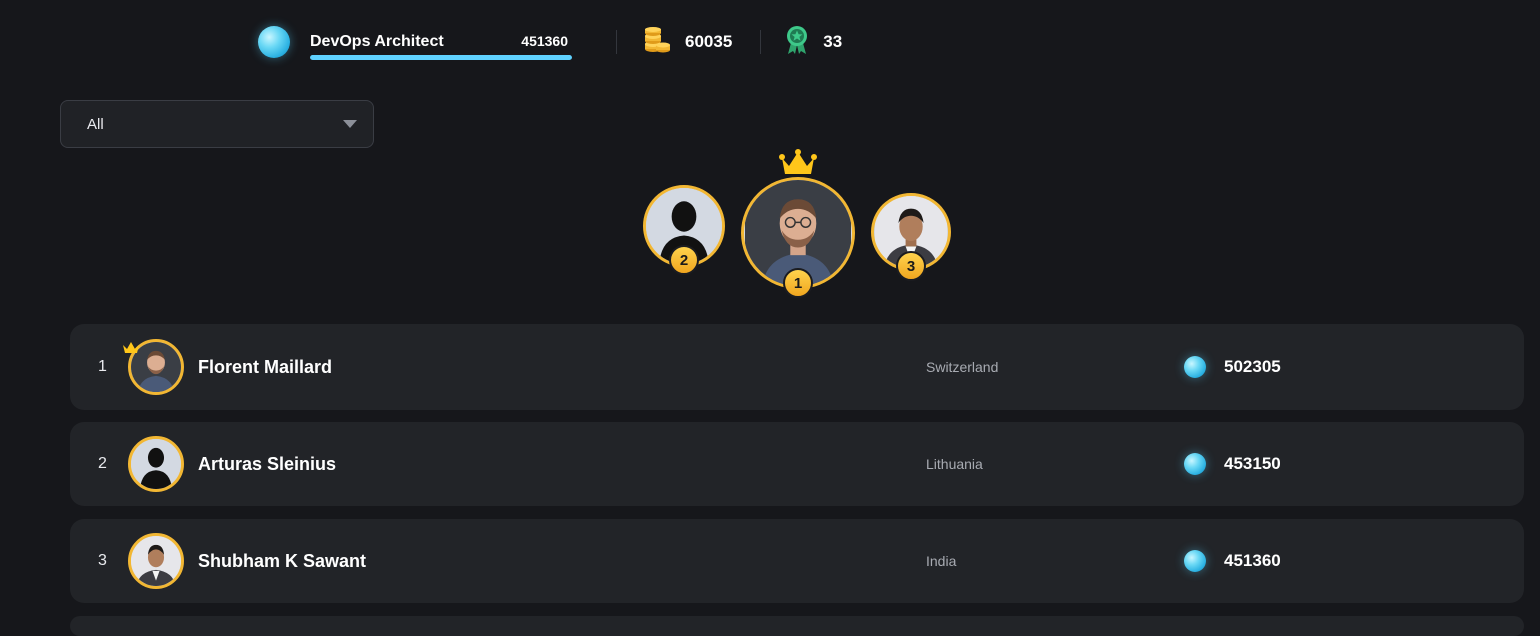 This screenshot has height=636, width=1540. I want to click on leaderboard-row, so click(797, 626).